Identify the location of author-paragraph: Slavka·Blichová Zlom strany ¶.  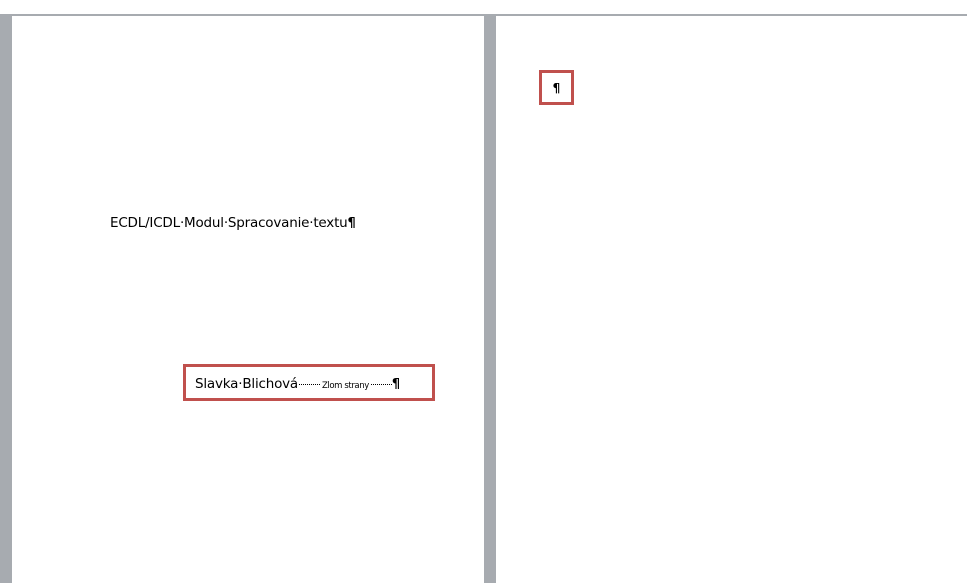
(297, 384).